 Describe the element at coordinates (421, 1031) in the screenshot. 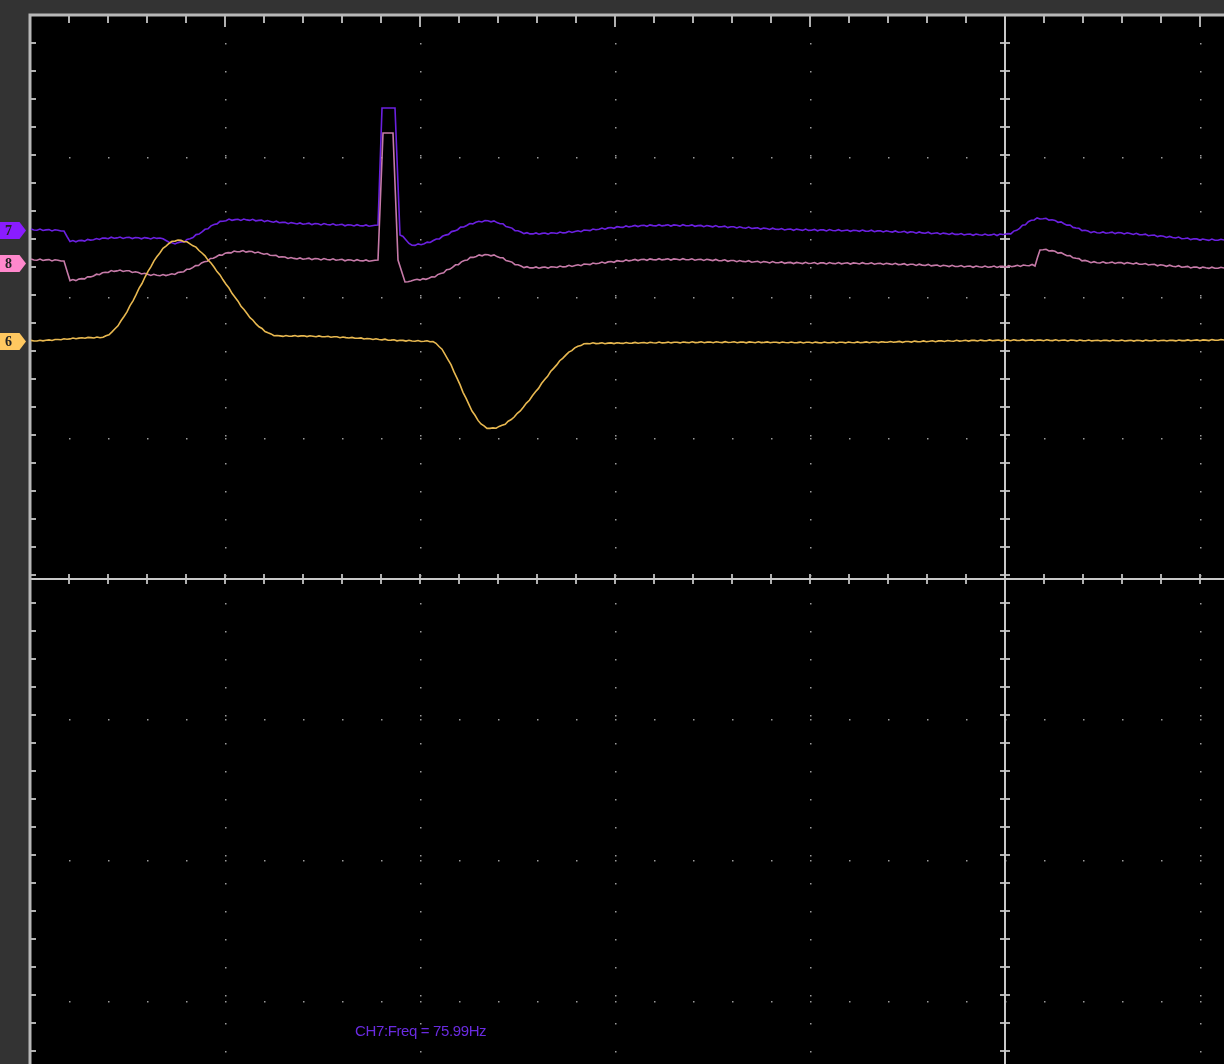

I see `frequency-readout: CH7:Freq = 75.99Hz` at that location.